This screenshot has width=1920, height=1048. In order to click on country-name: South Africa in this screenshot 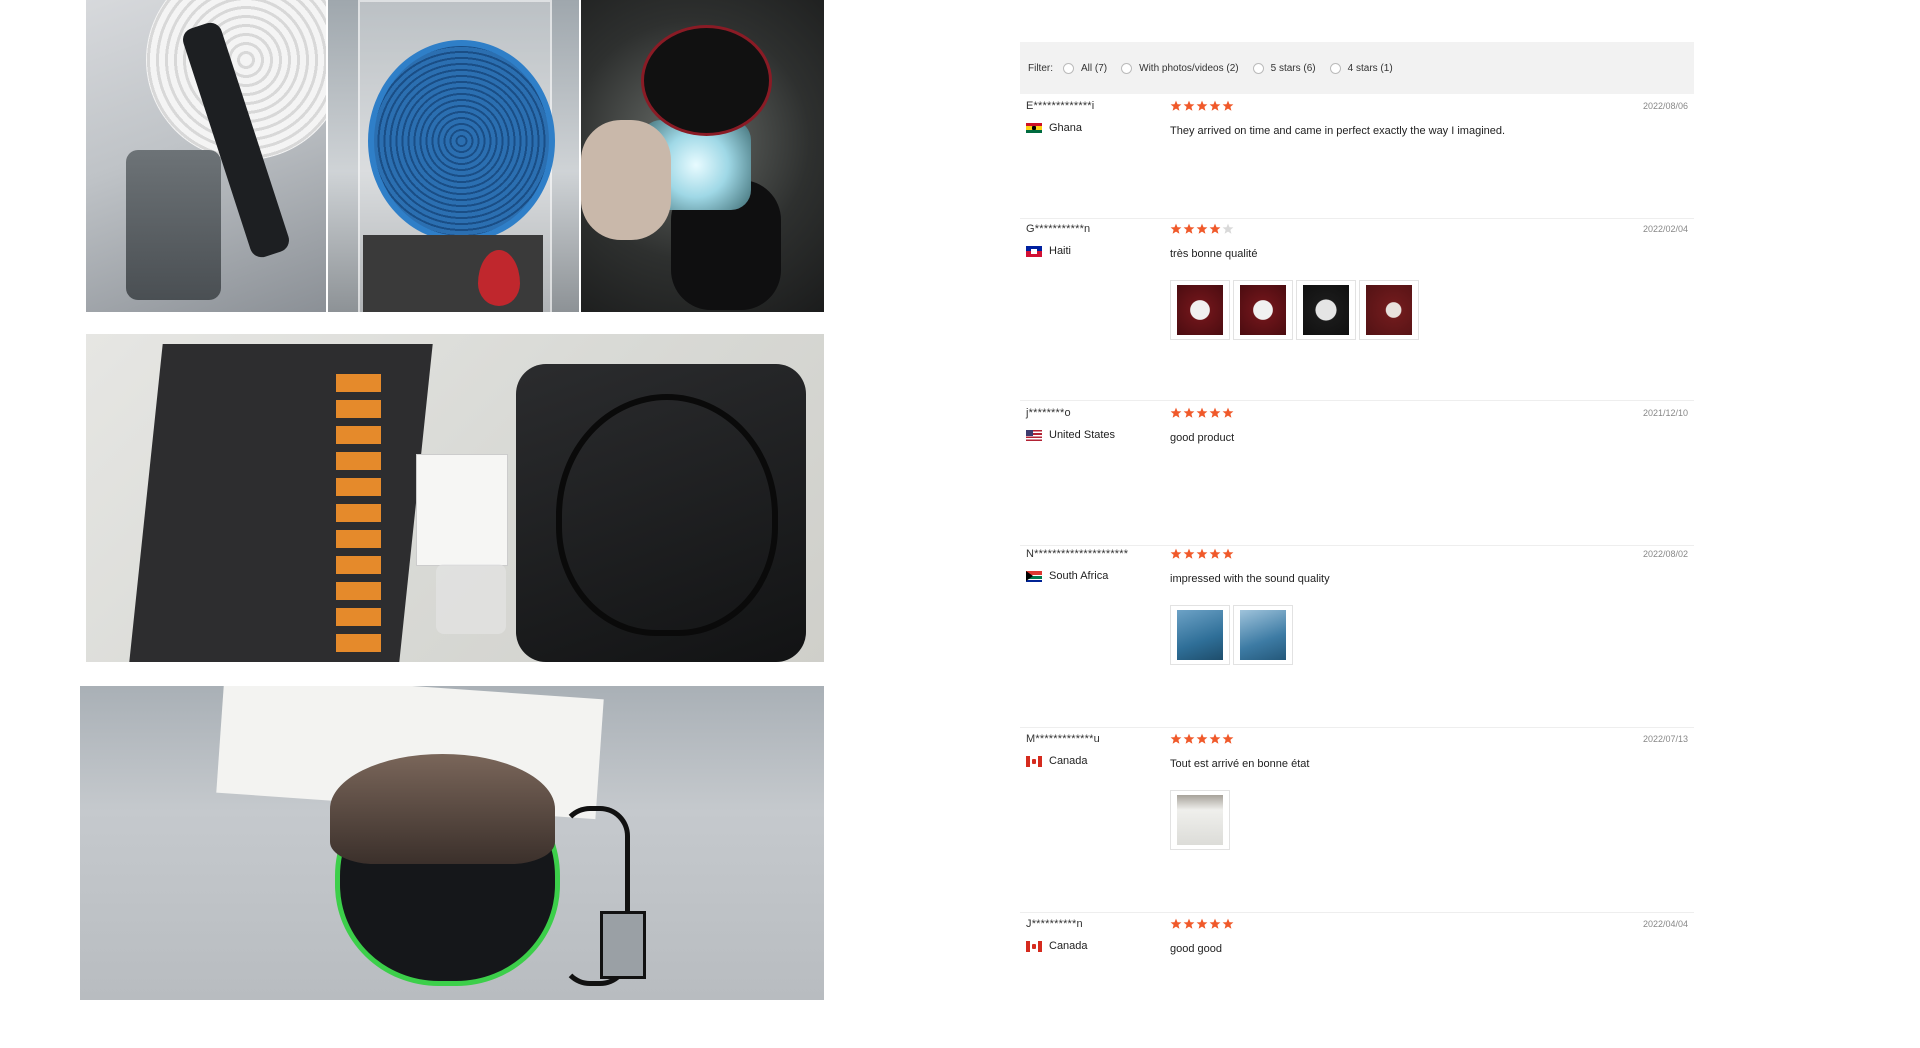, I will do `click(1079, 576)`.